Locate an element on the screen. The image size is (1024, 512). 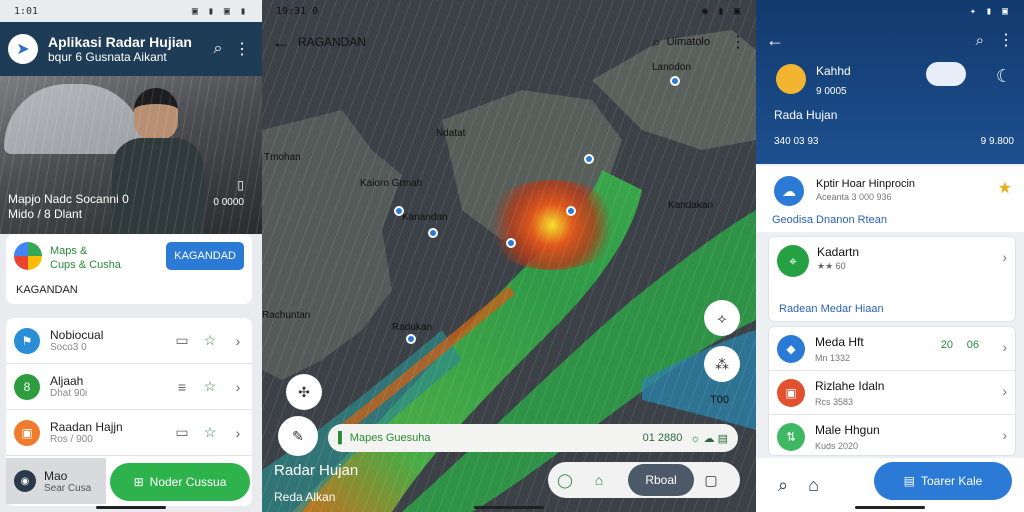
list-item-value: 06 is located at coordinates (972, 345).